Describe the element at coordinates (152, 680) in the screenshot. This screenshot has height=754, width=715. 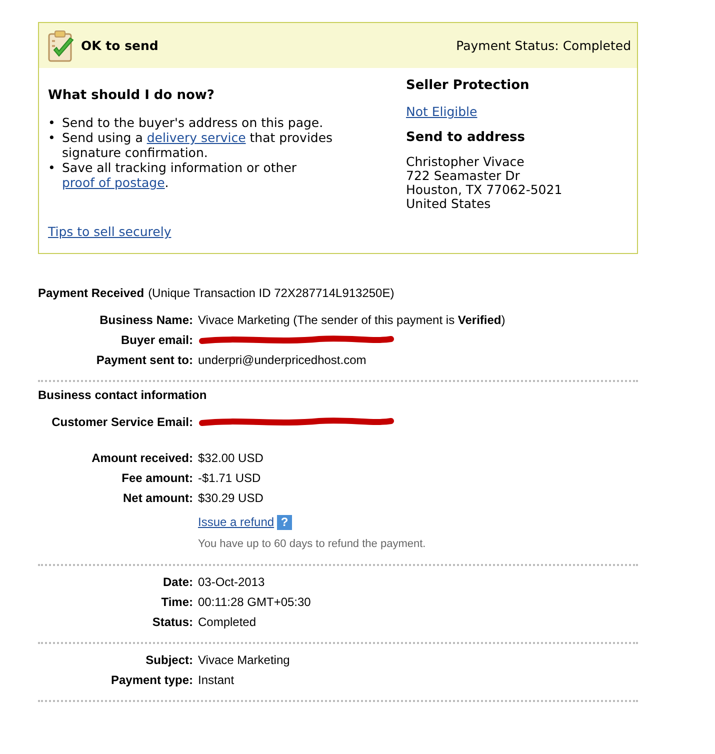
I see `field-label: Payment type:` at that location.